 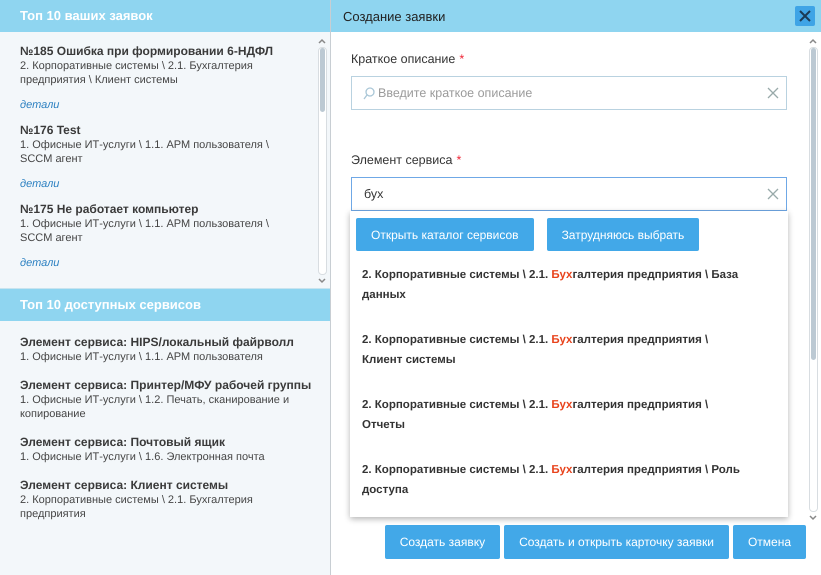 I want to click on suggestion-item: 2. Корпоративные системы \ 2.1. Бухгалтерия предприятия \ Клиент системы, so click(x=569, y=350).